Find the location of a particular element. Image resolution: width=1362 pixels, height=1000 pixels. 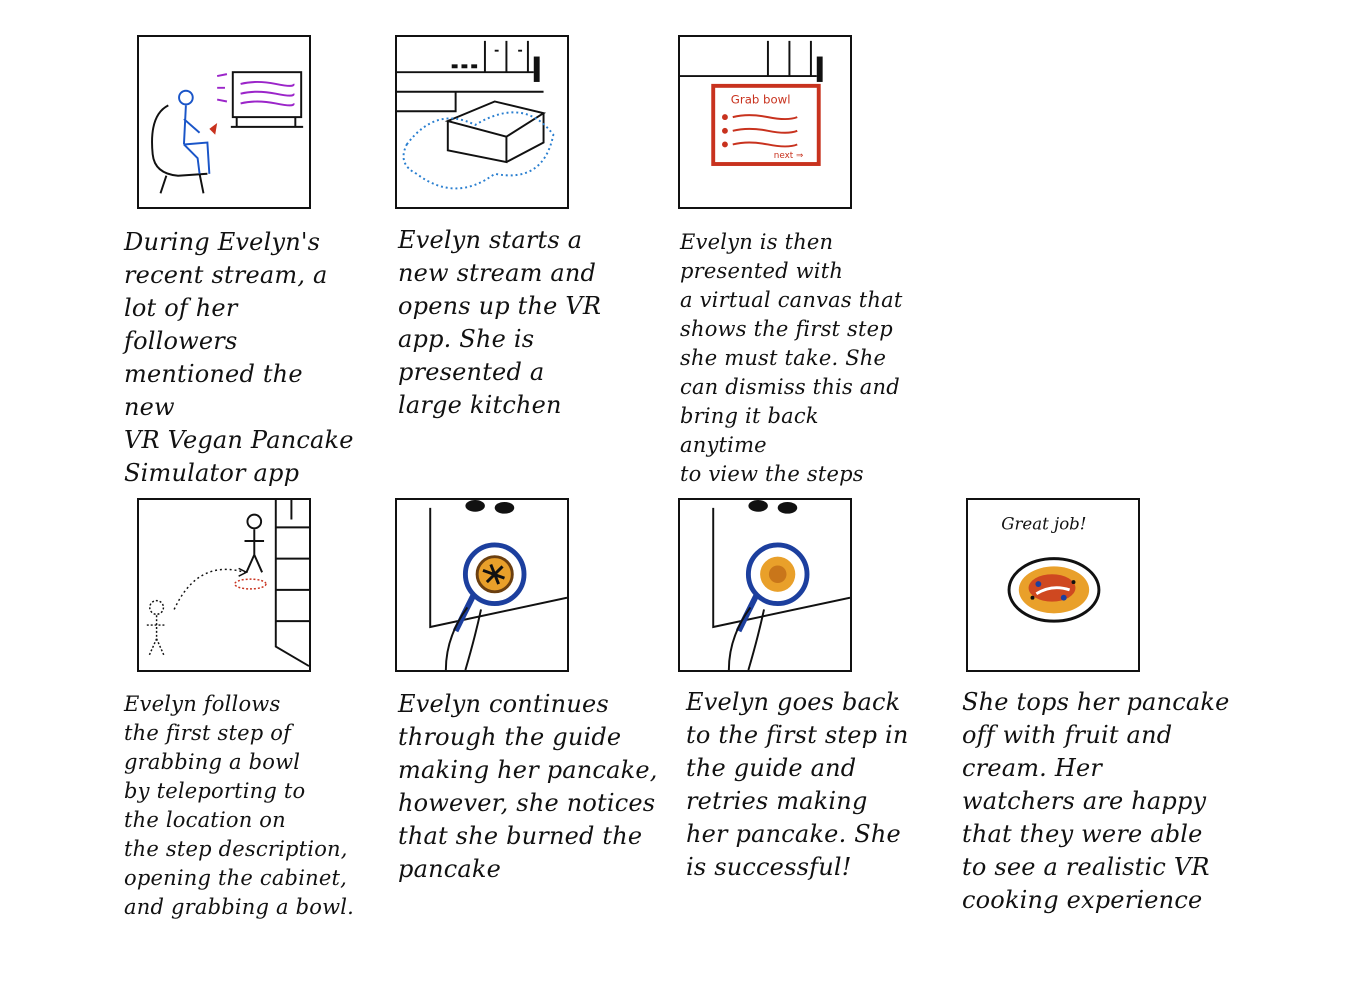

virtual-kitchen-illustration is located at coordinates (476, 115).